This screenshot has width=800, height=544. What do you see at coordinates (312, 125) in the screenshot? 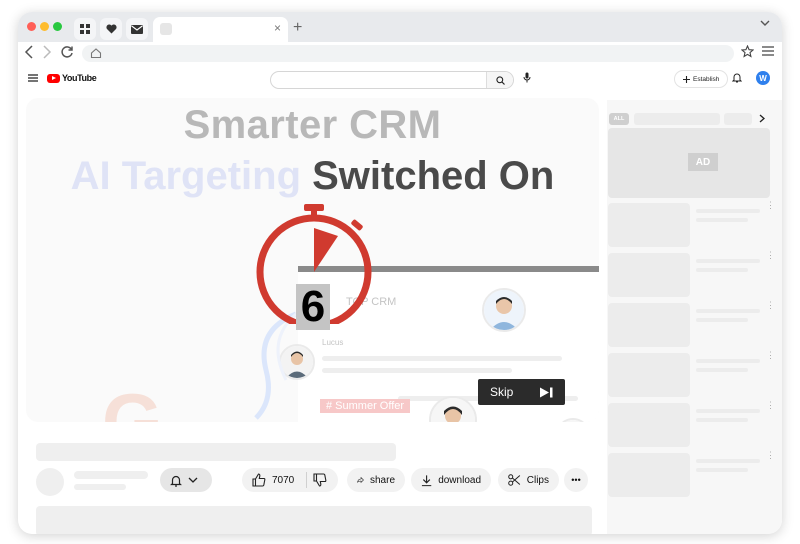
I see `ad-headline-line1: Smarter CRM` at bounding box center [312, 125].